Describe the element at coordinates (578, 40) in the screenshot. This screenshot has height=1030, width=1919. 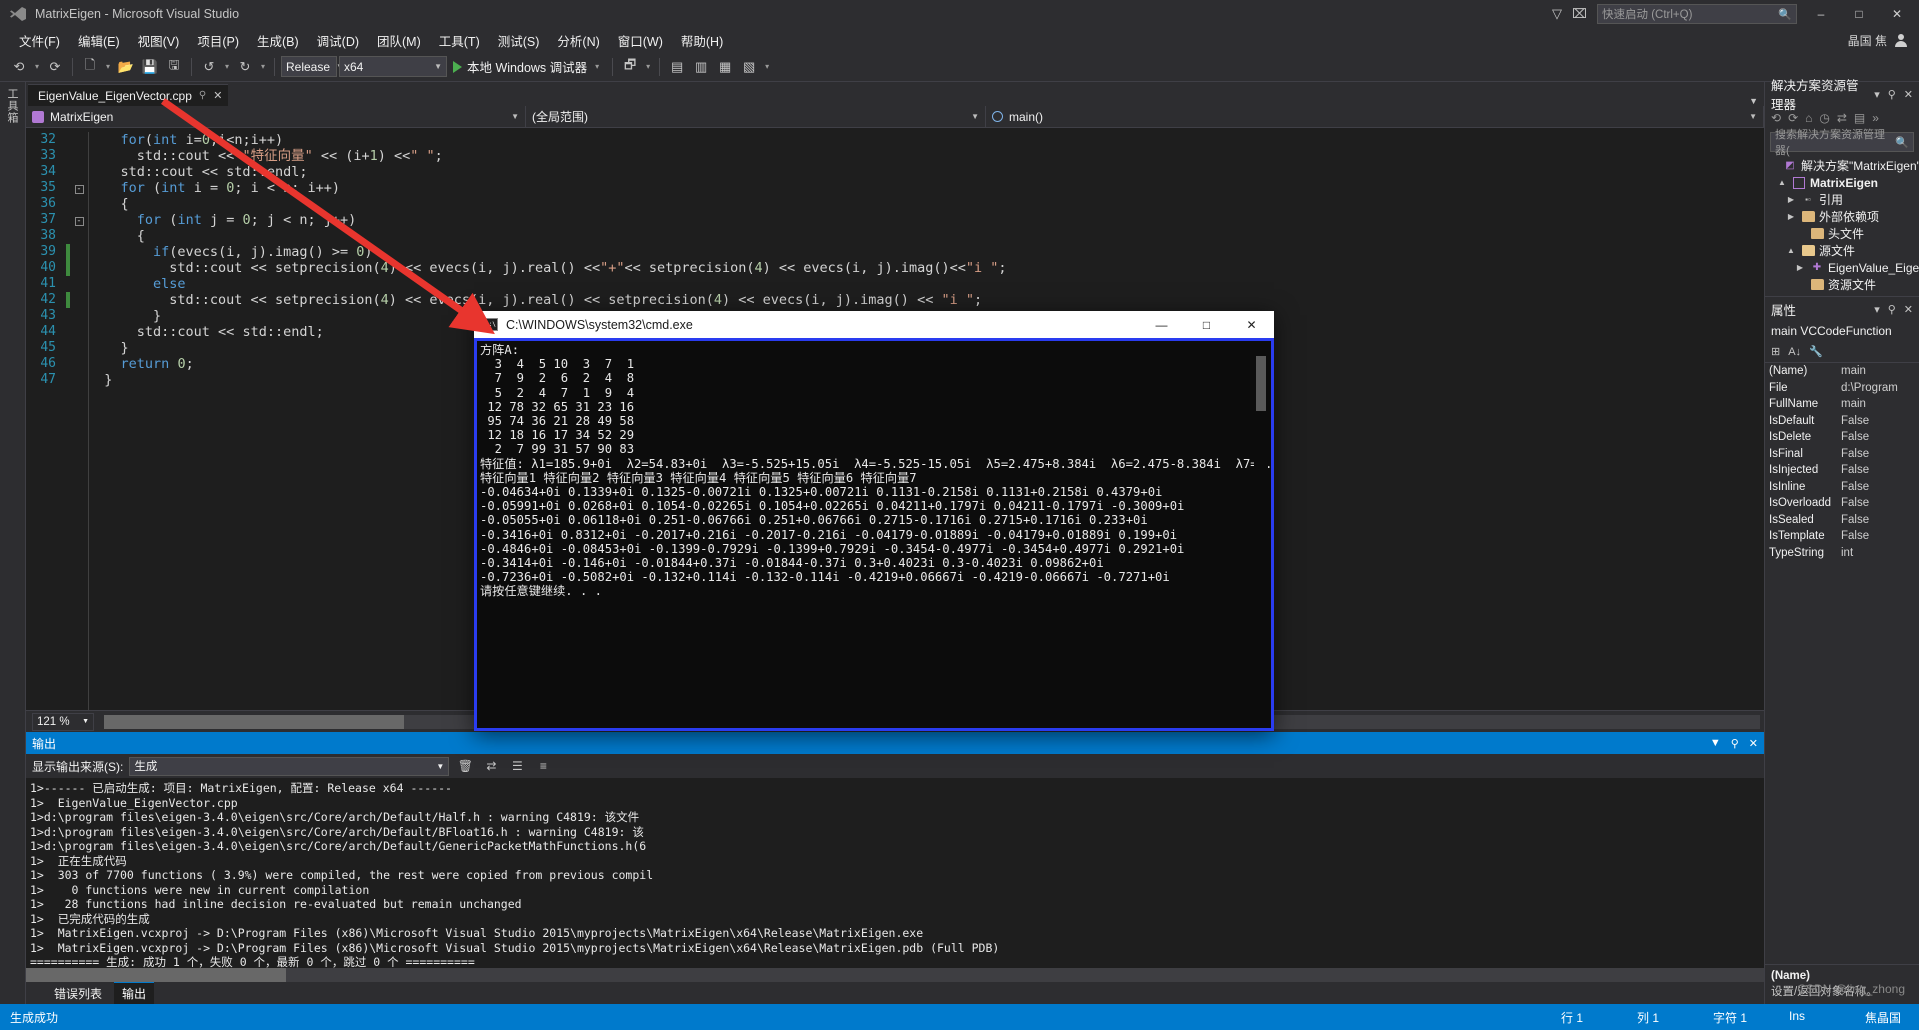
I see `menu-item-analyze: 分析(N)` at that location.